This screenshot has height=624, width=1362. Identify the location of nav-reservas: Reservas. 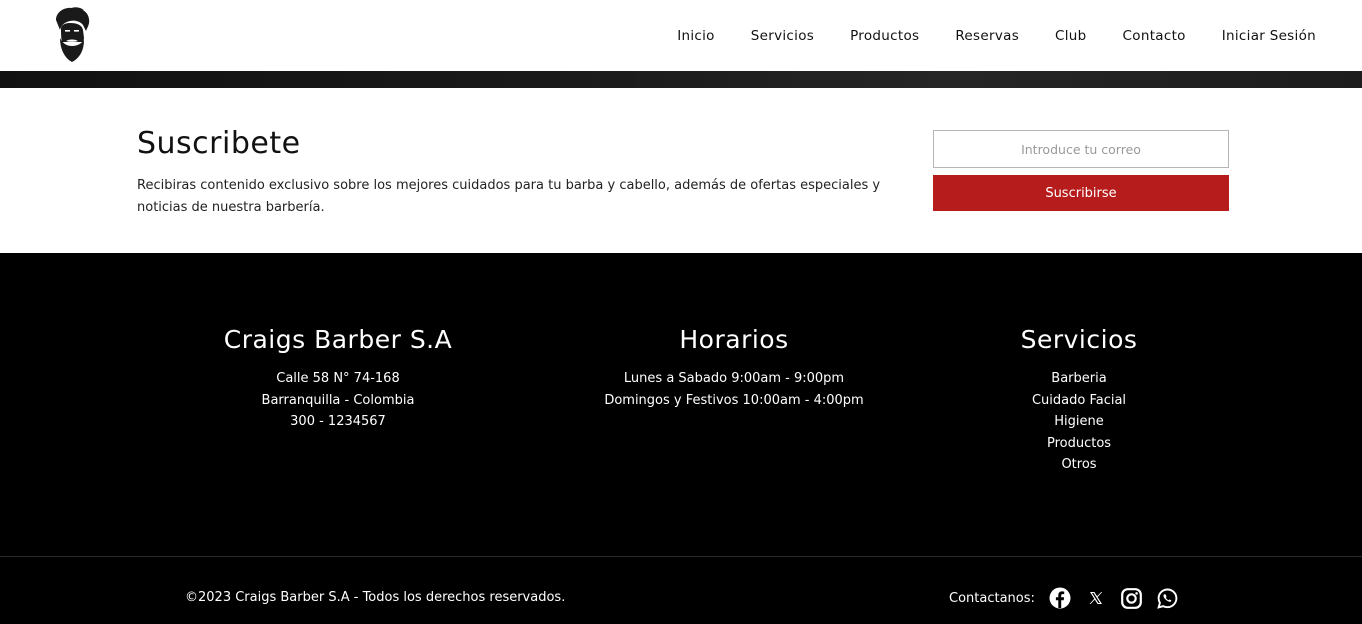
(987, 36).